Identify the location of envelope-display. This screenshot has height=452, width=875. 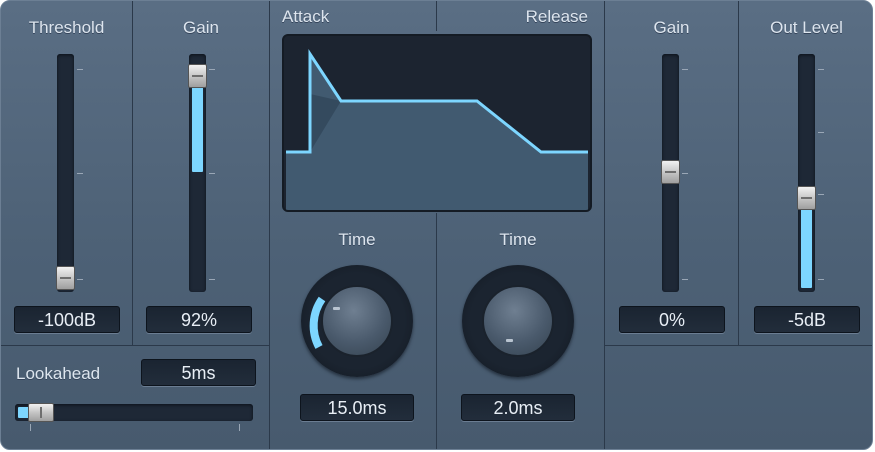
(437, 123).